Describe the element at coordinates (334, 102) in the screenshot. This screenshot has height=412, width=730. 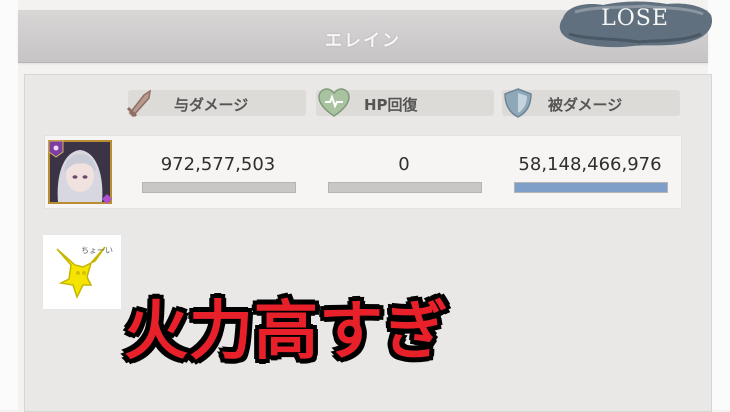
I see `heart-icon` at that location.